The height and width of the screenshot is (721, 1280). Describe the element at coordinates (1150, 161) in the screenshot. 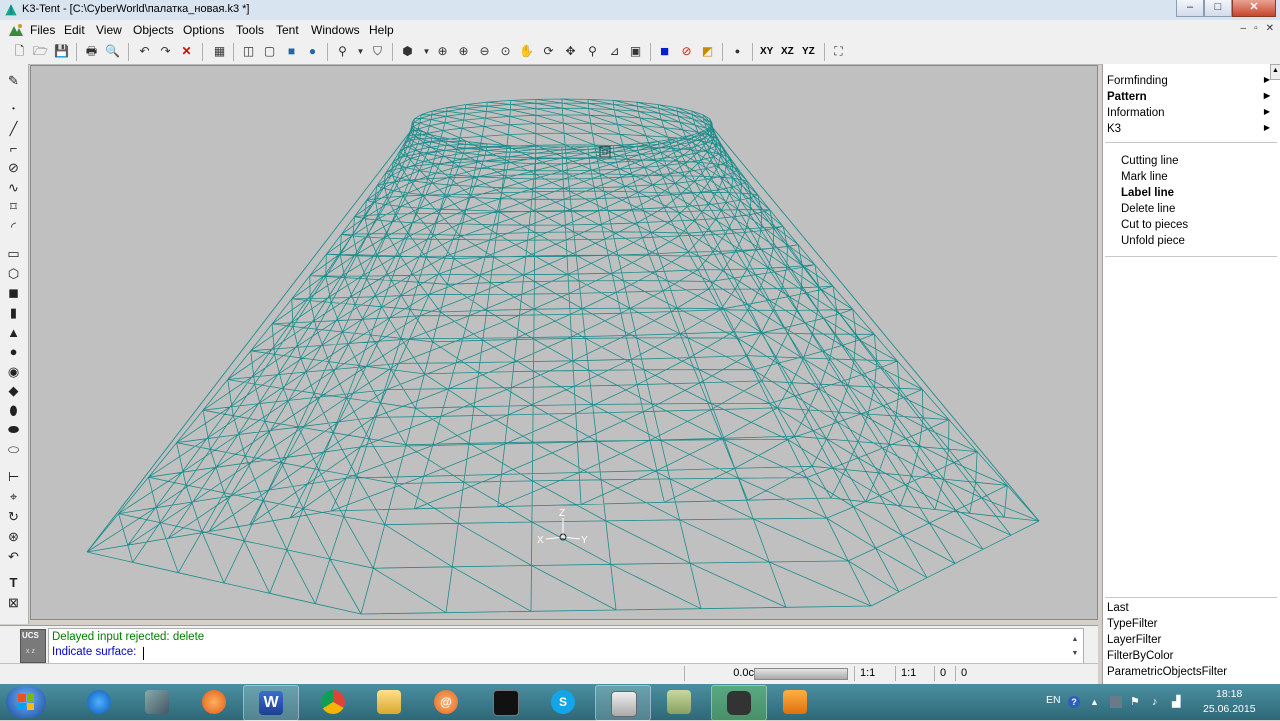

I see `pattern-cutting-line: Cutting line` at that location.